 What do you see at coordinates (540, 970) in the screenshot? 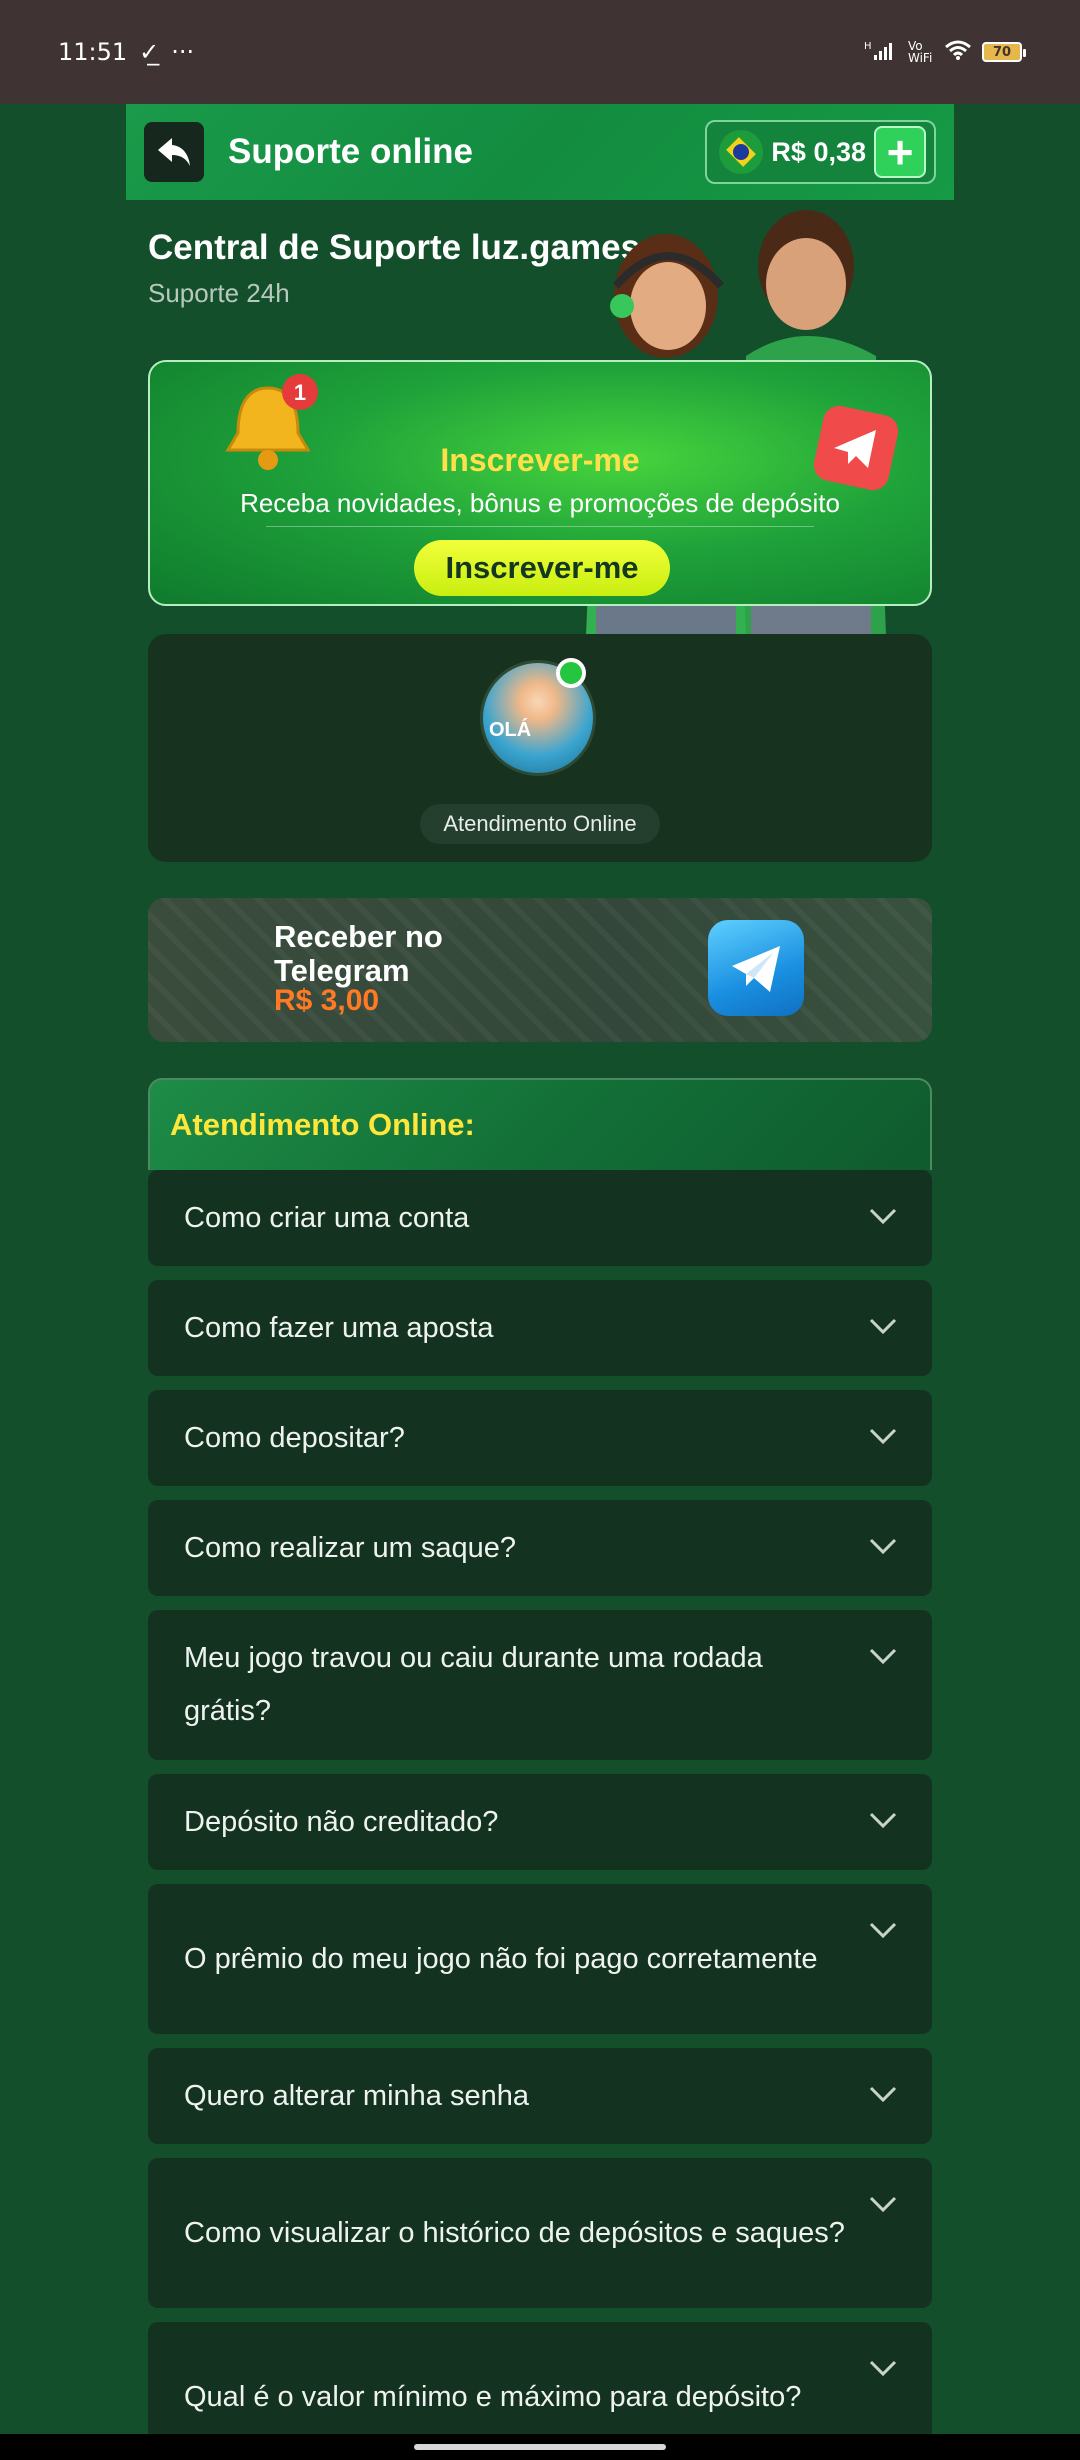
I see `telegram-reward-card: Receber no Telegram R$ 3,00` at bounding box center [540, 970].